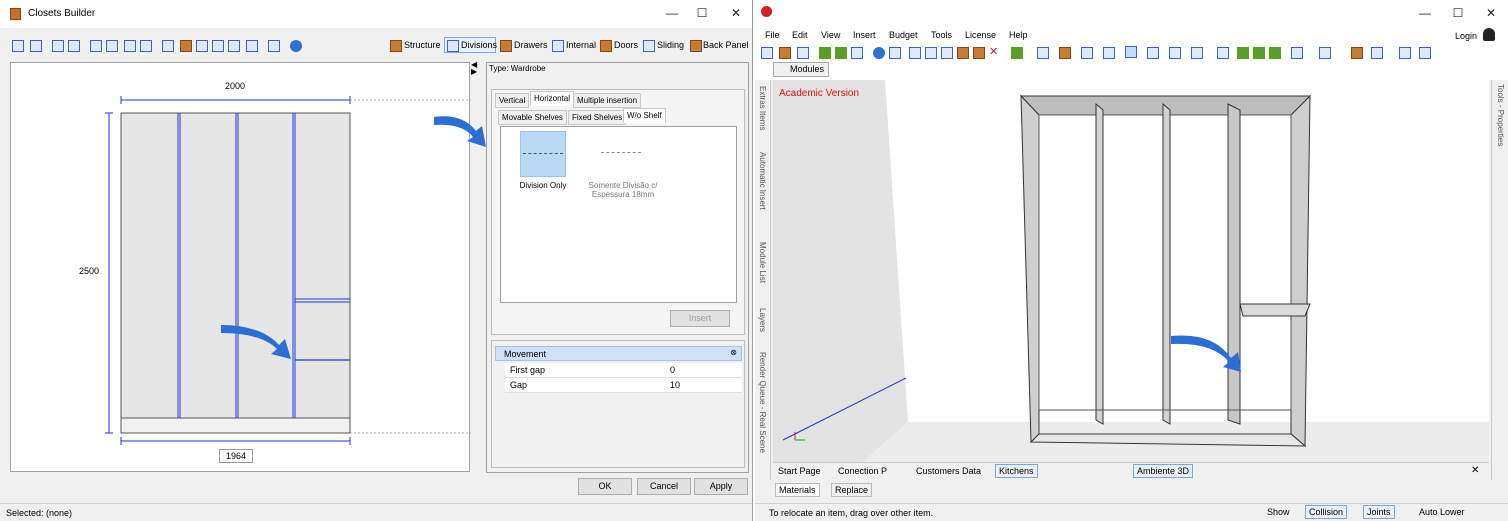 The image size is (1508, 521). Describe the element at coordinates (1109, 53) in the screenshot. I see `wall-icon` at that location.